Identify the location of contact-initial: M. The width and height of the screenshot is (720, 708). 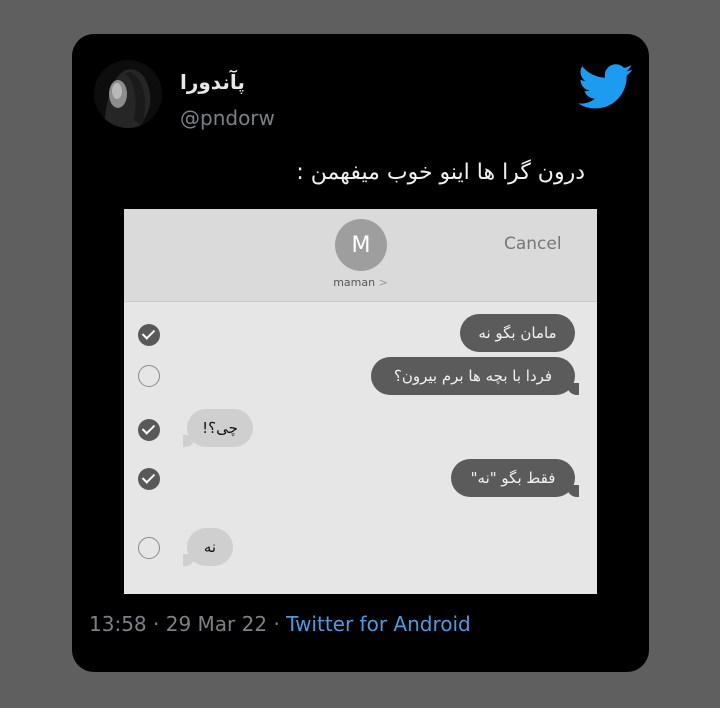
(361, 245).